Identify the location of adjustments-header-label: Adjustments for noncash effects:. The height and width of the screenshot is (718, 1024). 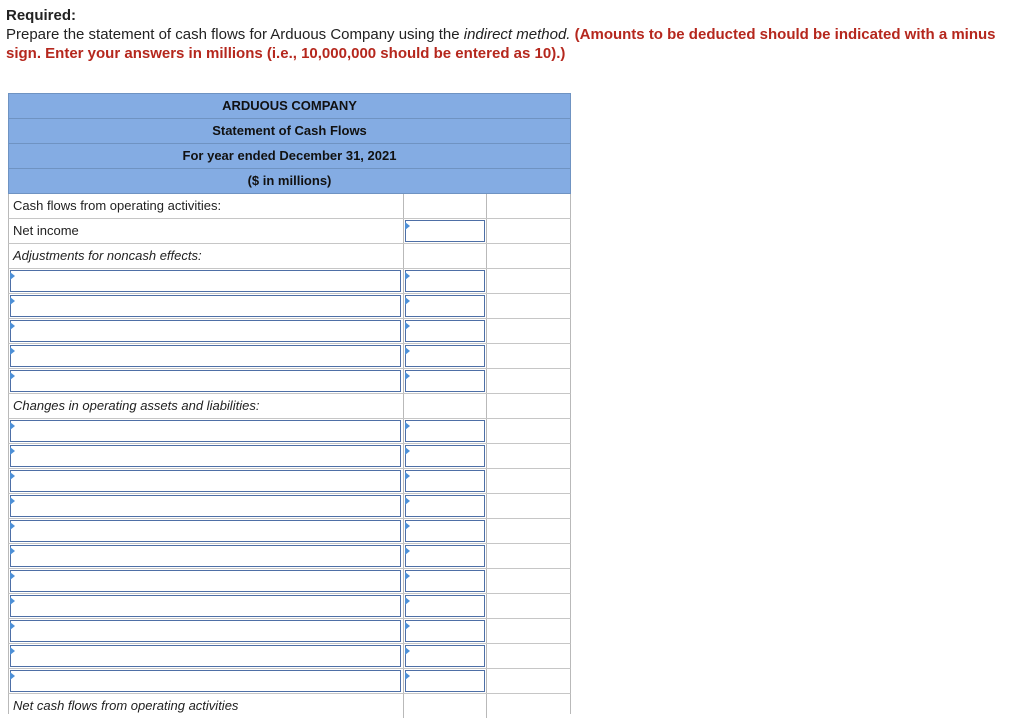
(107, 255).